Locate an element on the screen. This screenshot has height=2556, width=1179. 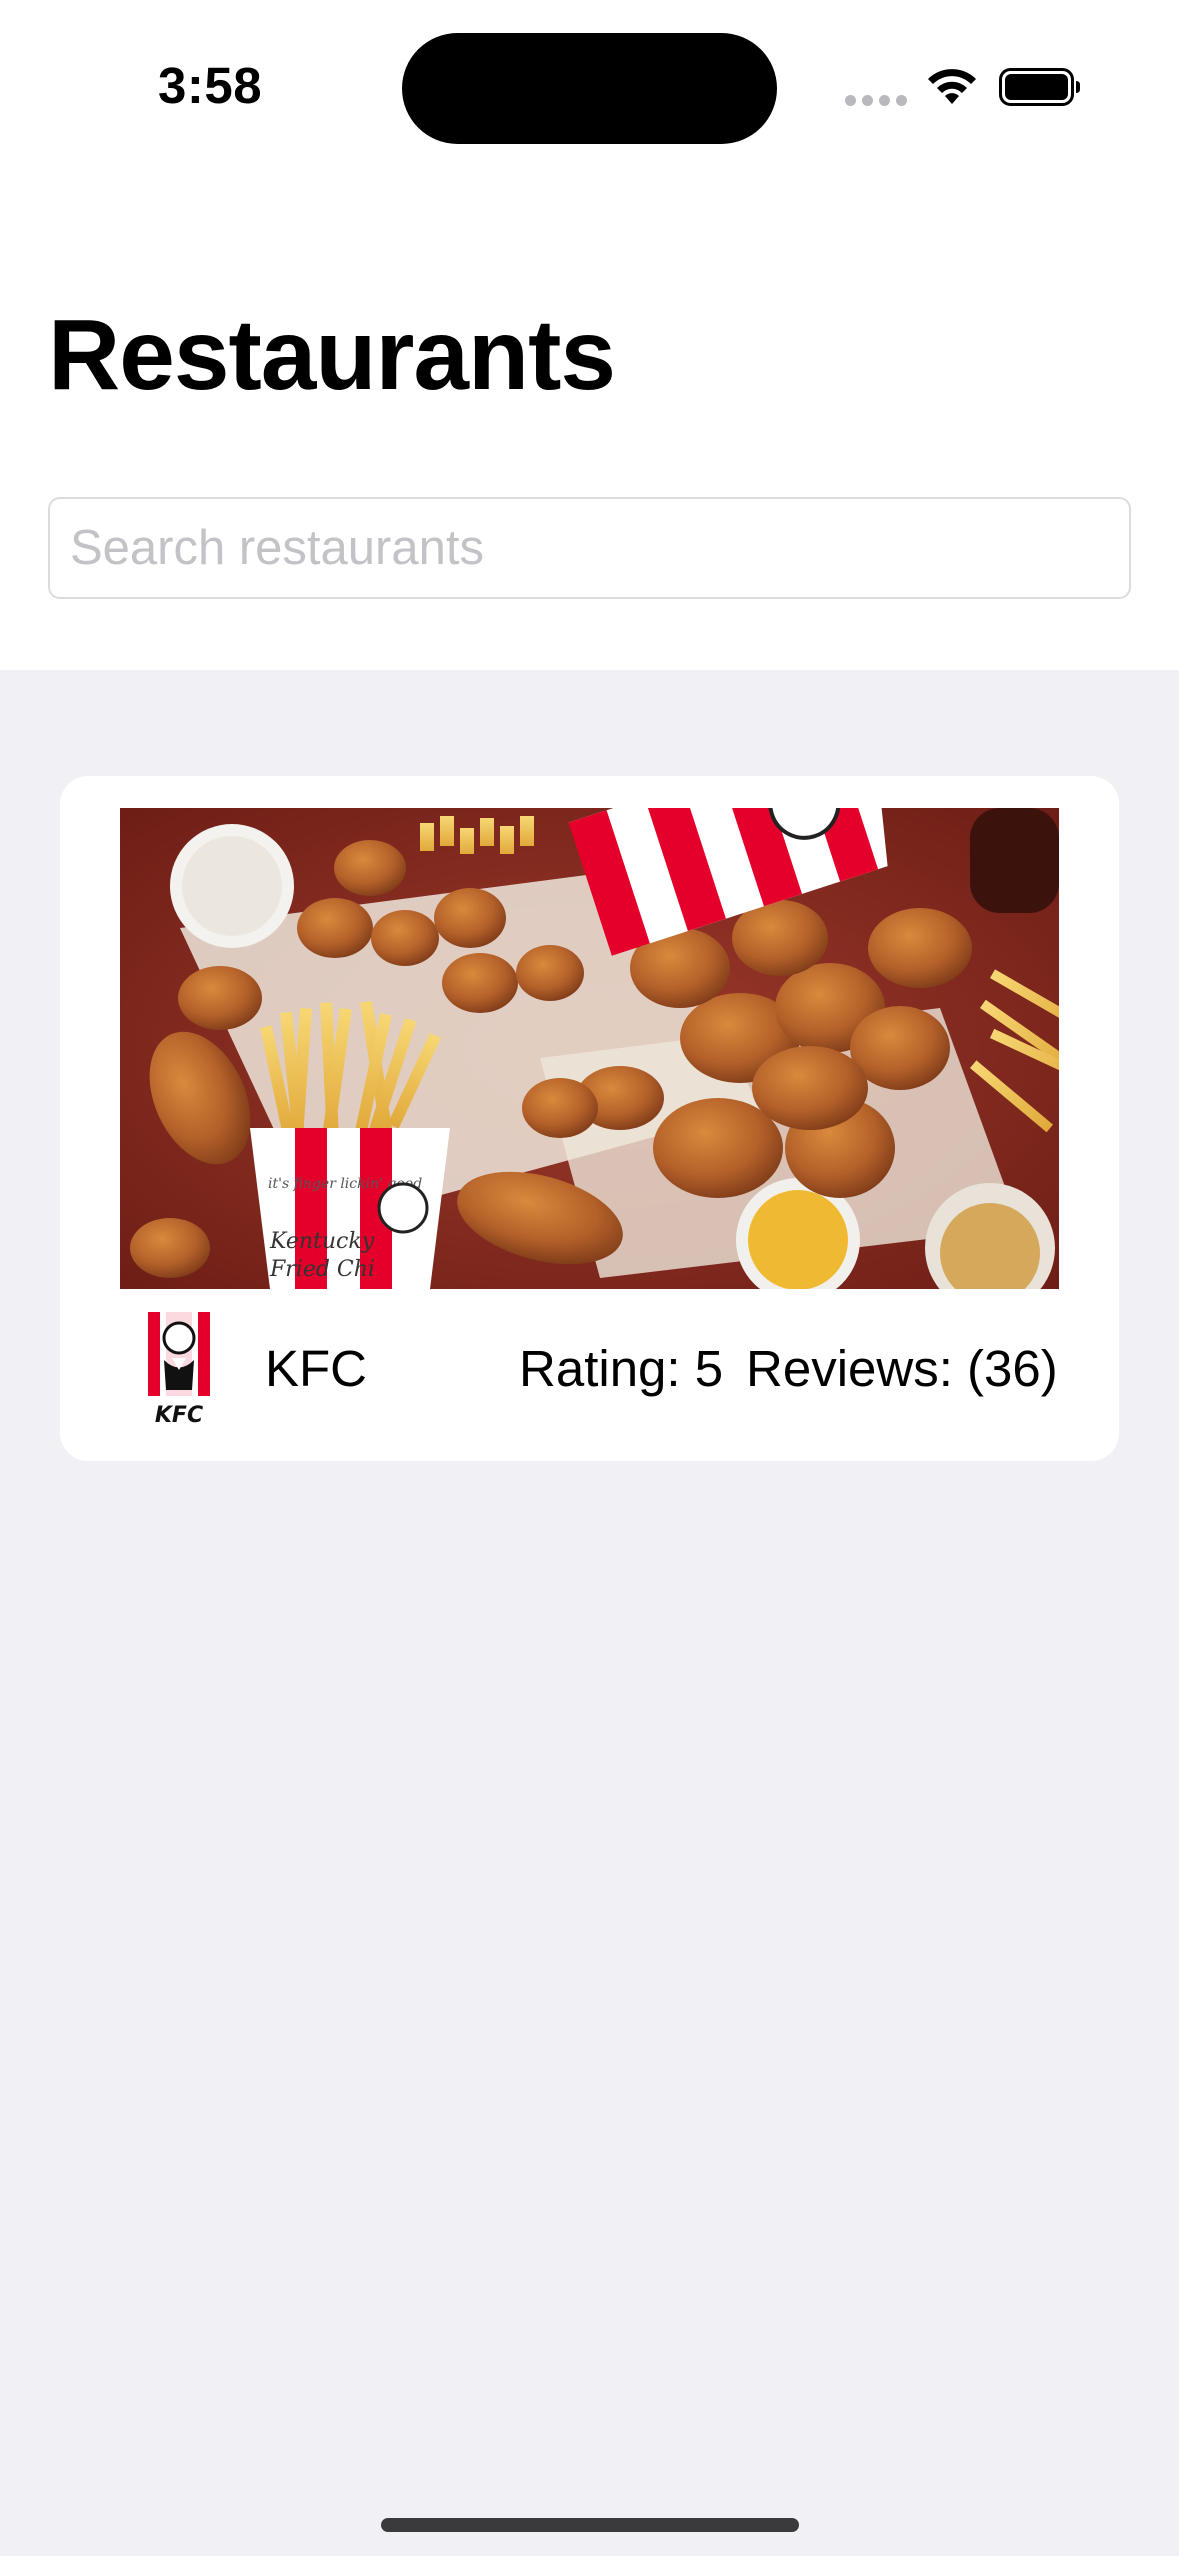
search-input is located at coordinates (589, 548).